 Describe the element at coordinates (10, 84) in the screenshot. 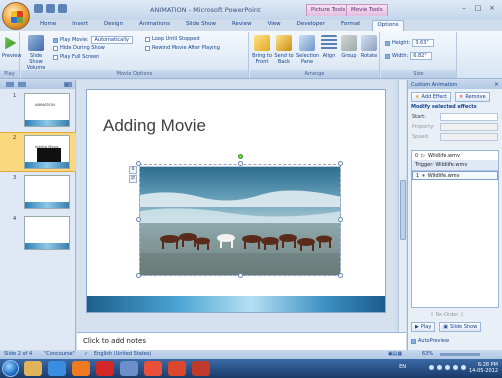

I see `slides-tab-icon` at that location.